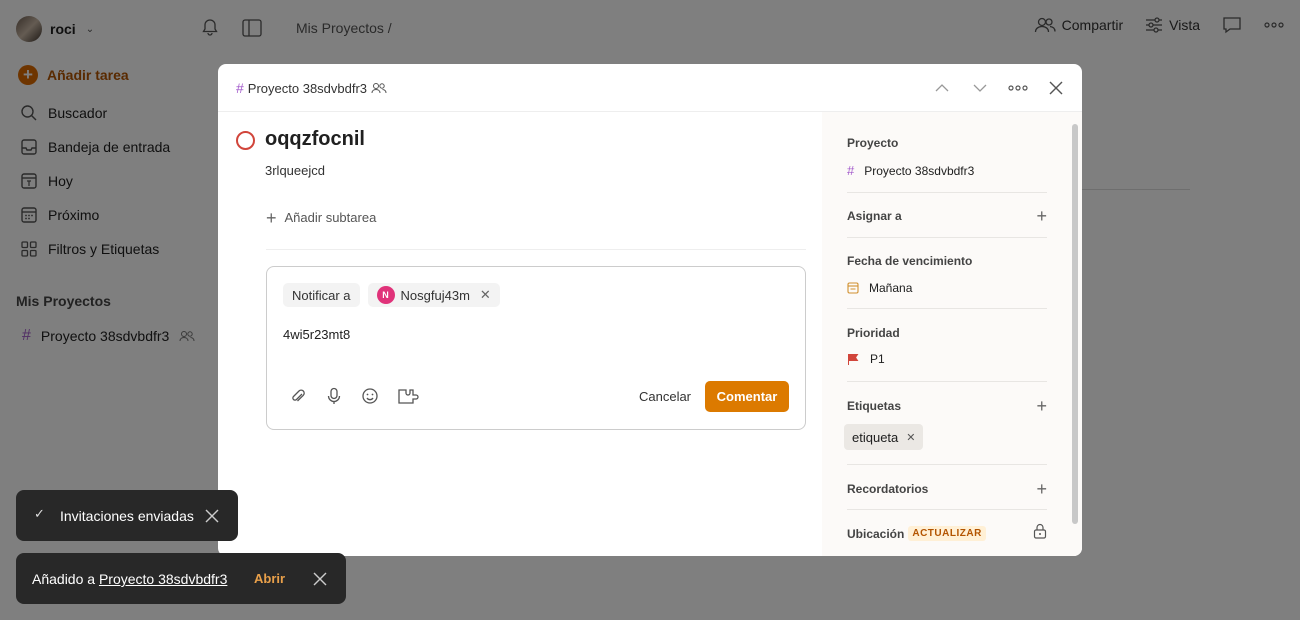  What do you see at coordinates (945, 423) in the screenshot?
I see `labels-section: Etiquetas + etiqueta ✕` at bounding box center [945, 423].